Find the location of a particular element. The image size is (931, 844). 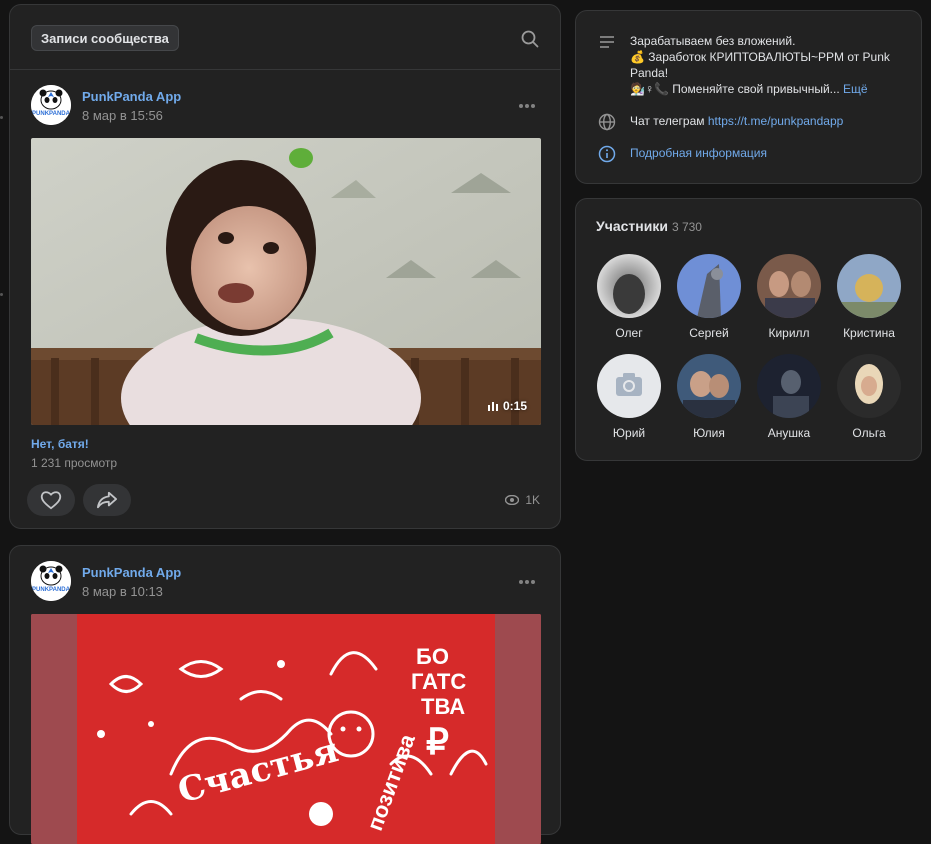

tab-community-posts: Записи сообщества is located at coordinates (105, 38).